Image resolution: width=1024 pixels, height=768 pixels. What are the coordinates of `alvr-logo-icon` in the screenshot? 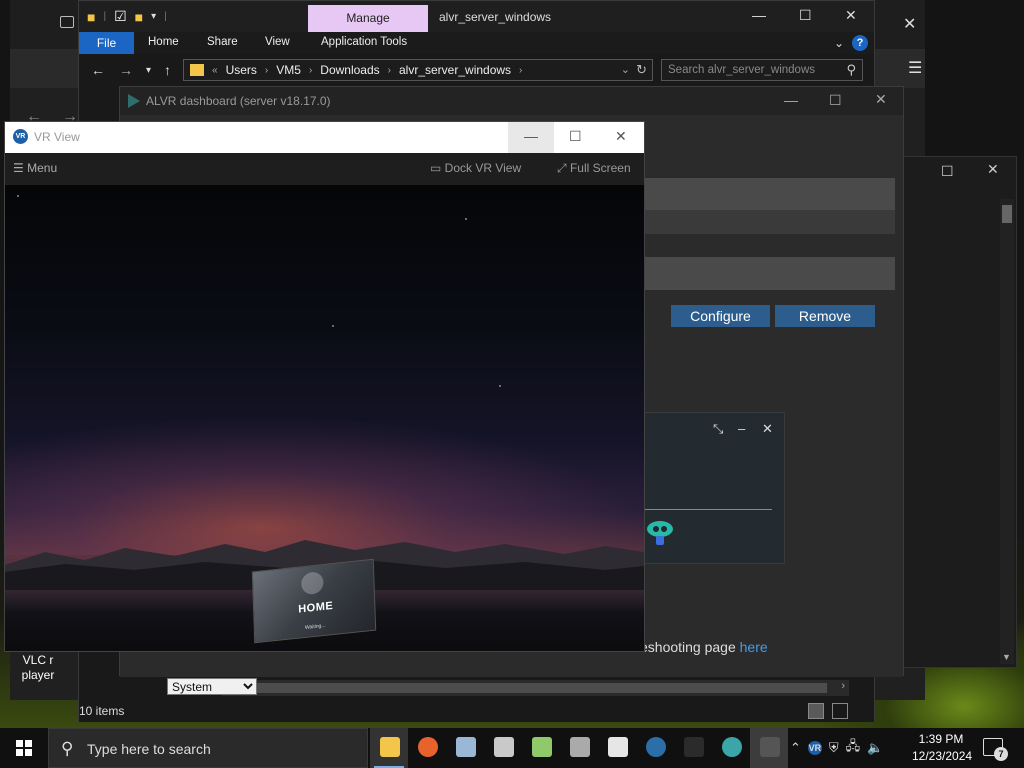 It's located at (134, 101).